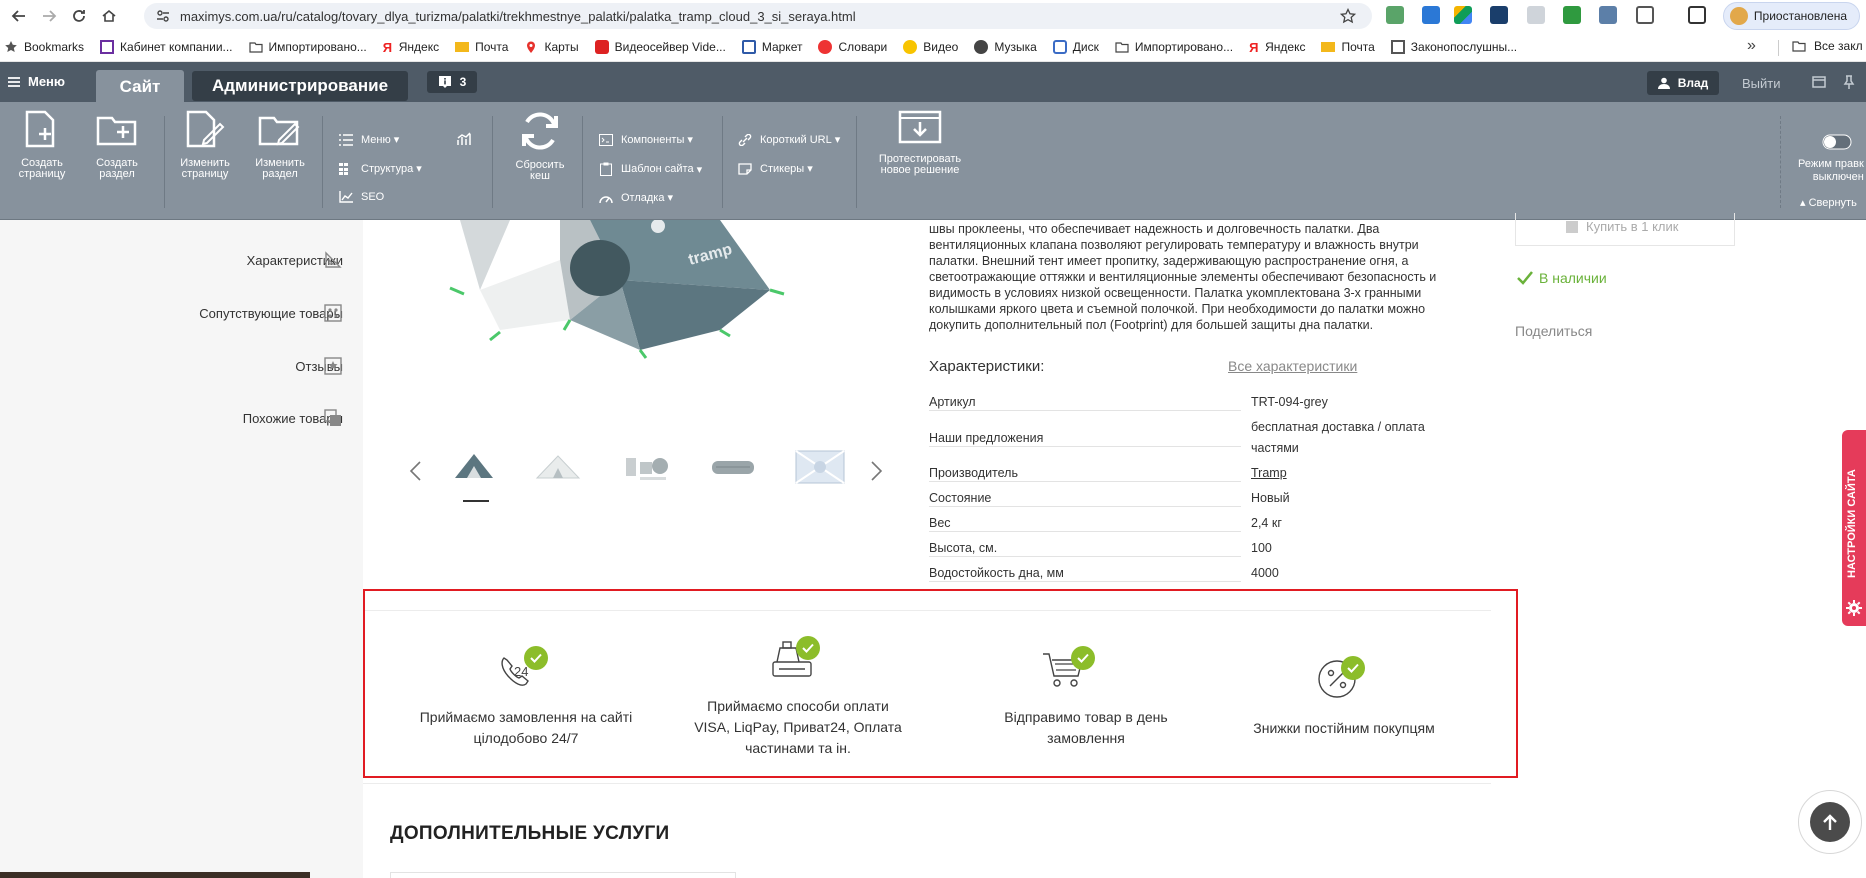 The width and height of the screenshot is (1866, 878). I want to click on user-button: Влад, so click(1683, 83).